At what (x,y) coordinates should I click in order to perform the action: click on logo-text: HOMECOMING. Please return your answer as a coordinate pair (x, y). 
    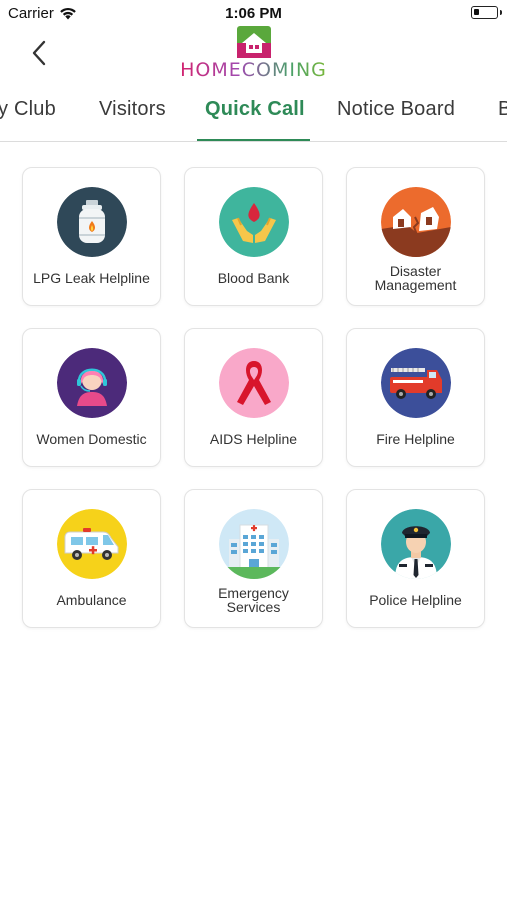
    Looking at the image, I should click on (253, 70).